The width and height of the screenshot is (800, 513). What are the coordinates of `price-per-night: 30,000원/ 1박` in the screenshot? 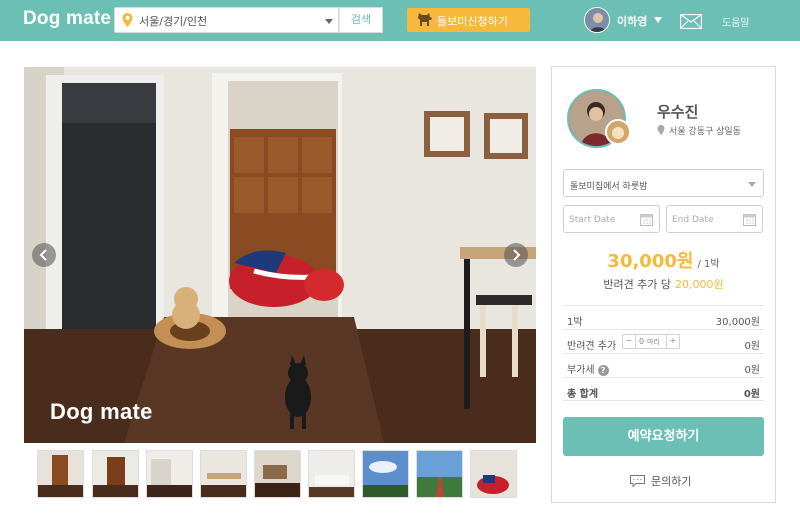 It's located at (663, 260).